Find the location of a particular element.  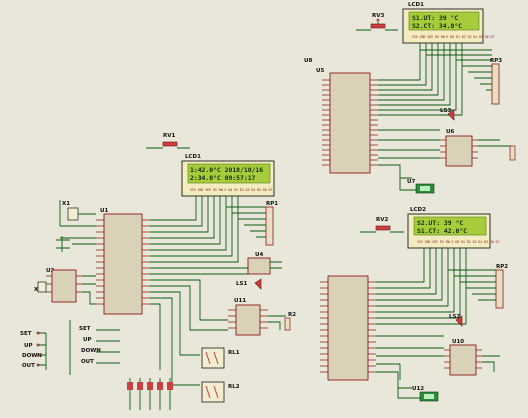

u5: U5 is located at coordinates (347, 121).